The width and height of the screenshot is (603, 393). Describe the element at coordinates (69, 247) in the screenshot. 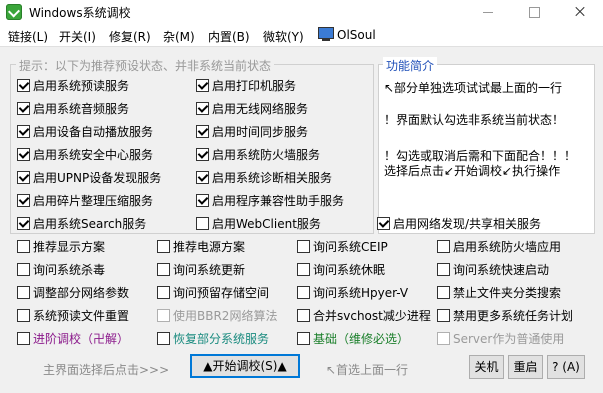

I see `checkbox-label: 推荐显示方案` at that location.